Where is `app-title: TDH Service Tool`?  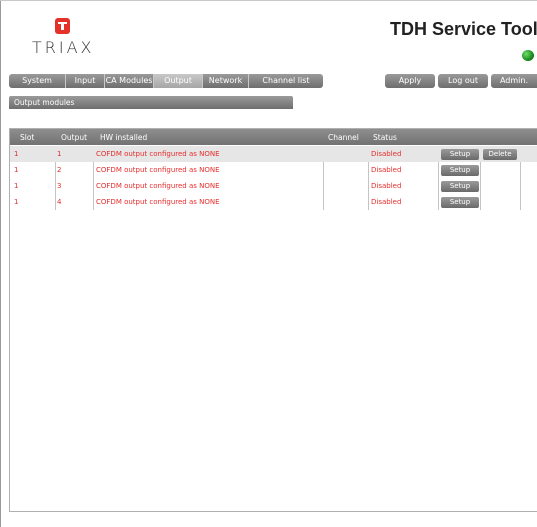 app-title: TDH Service Tool is located at coordinates (463, 29).